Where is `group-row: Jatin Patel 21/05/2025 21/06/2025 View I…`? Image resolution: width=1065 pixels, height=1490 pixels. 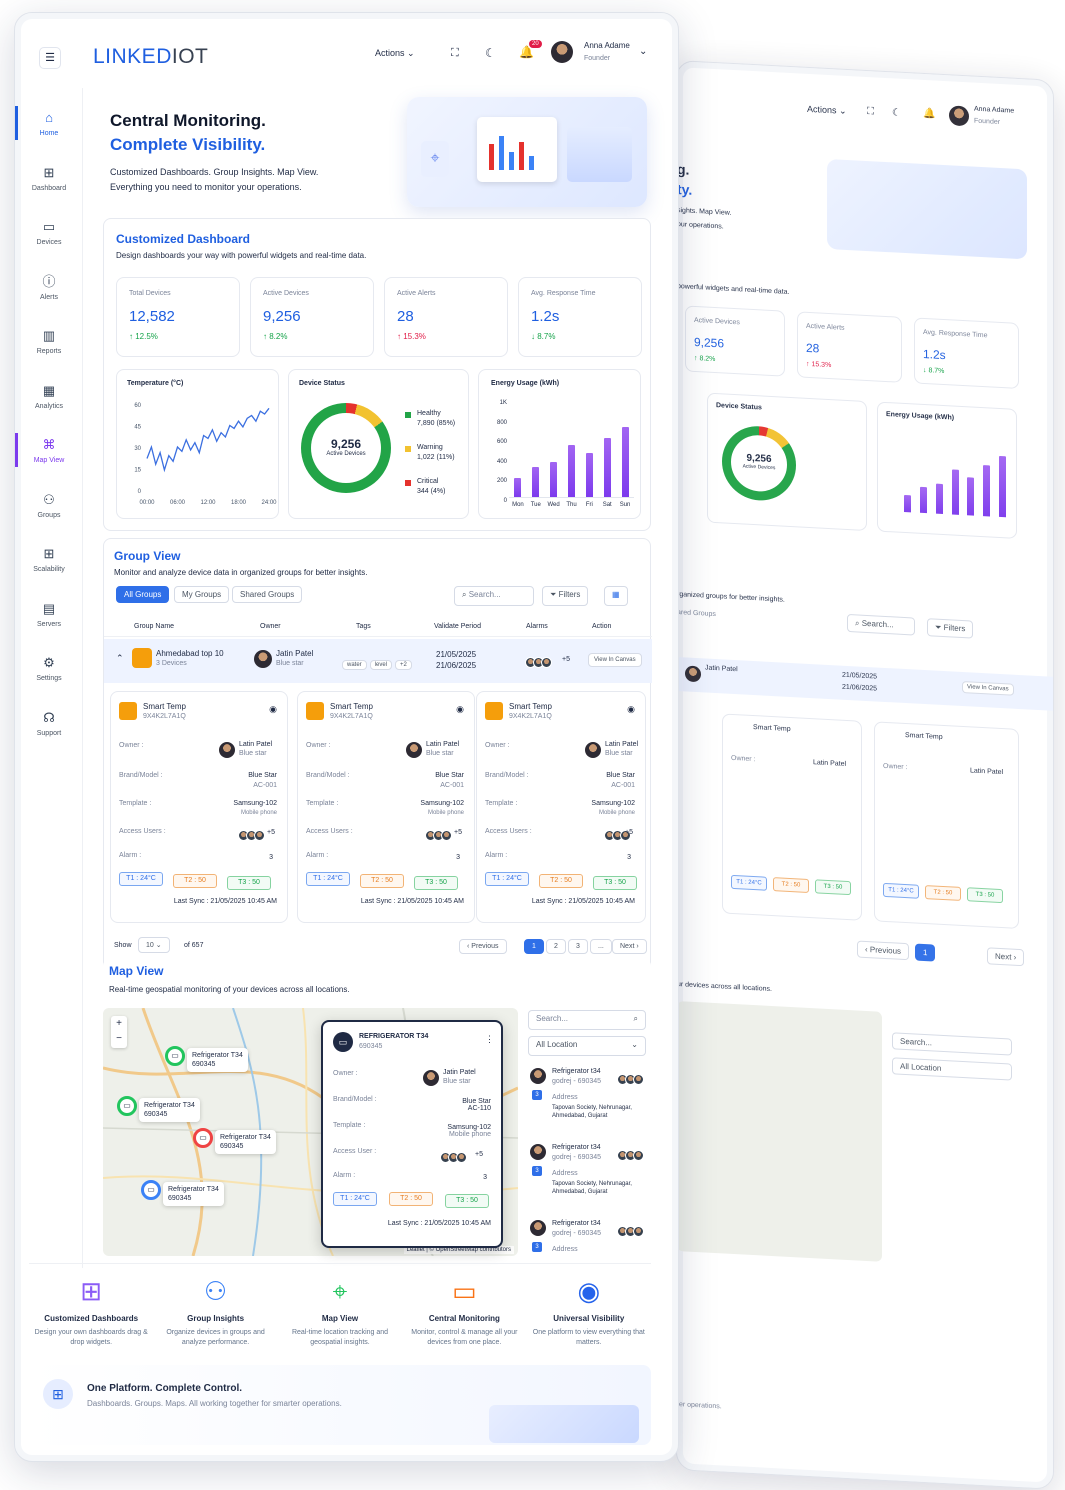
group-row: Jatin Patel 21/05/2025 21/06/2025 View I… is located at coordinates (865, 684).